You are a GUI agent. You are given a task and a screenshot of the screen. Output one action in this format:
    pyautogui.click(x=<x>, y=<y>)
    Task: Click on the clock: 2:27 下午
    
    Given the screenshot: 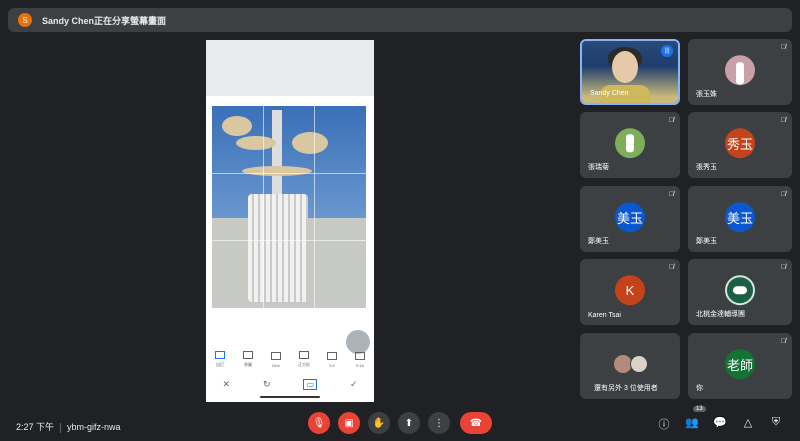 What is the action you would take?
    pyautogui.click(x=35, y=427)
    